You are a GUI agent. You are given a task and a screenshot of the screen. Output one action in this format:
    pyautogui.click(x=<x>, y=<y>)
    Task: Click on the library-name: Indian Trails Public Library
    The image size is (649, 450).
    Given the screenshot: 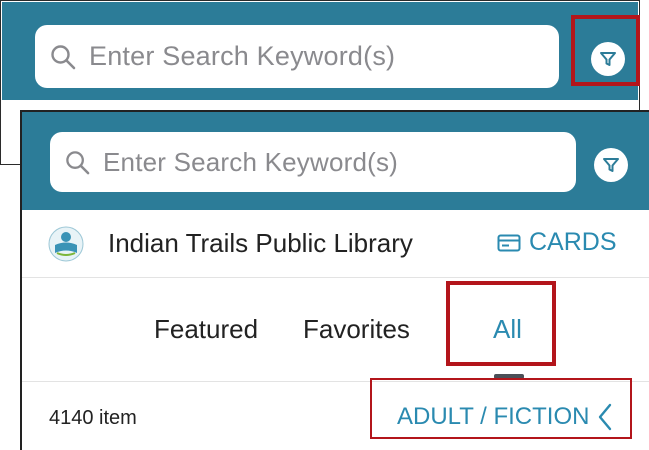 What is the action you would take?
    pyautogui.click(x=260, y=243)
    